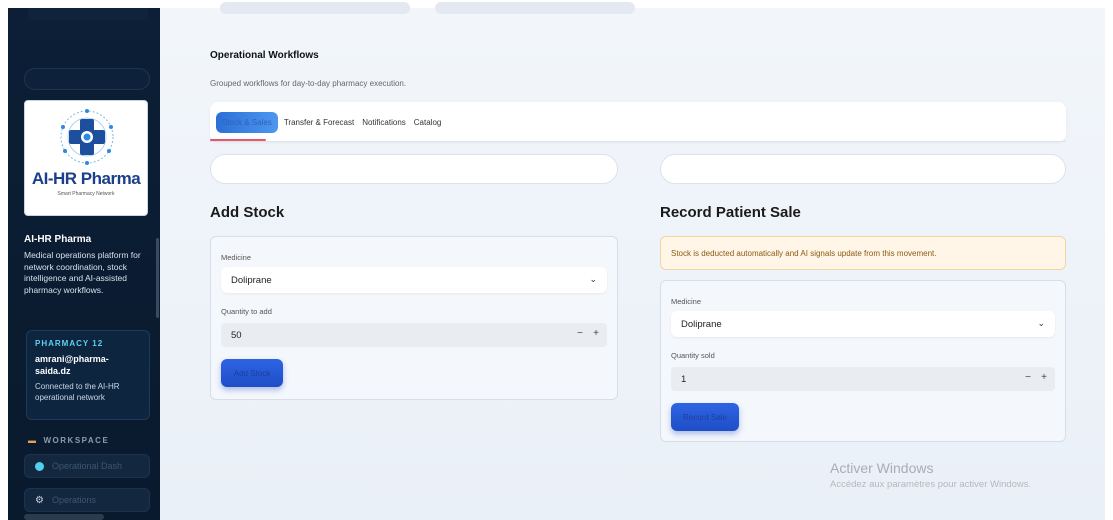  What do you see at coordinates (414, 335) in the screenshot?
I see `add-stock-quantity-stepper: 50 − +` at bounding box center [414, 335].